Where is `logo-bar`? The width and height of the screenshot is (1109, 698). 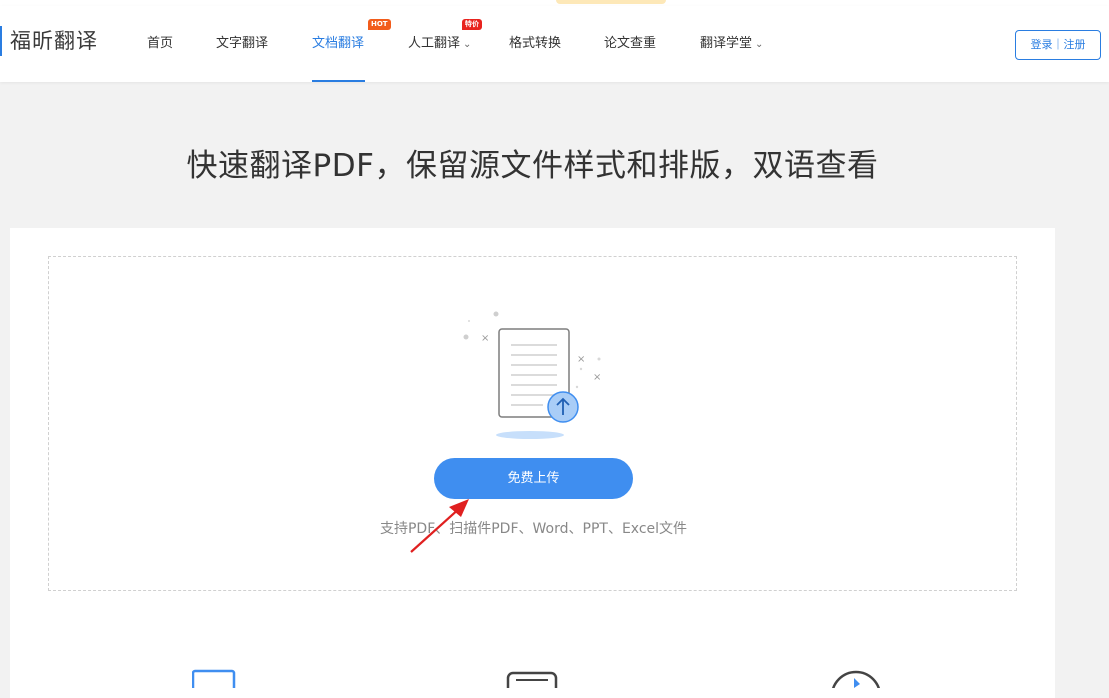 logo-bar is located at coordinates (1, 41).